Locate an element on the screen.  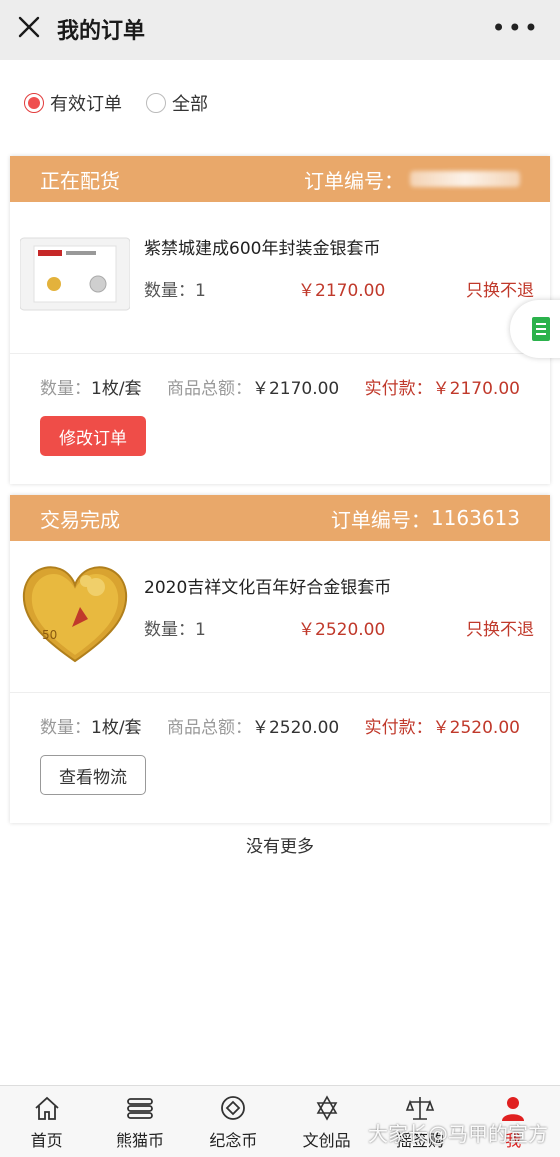
product-thumbnail is located at coordinates (75, 274).